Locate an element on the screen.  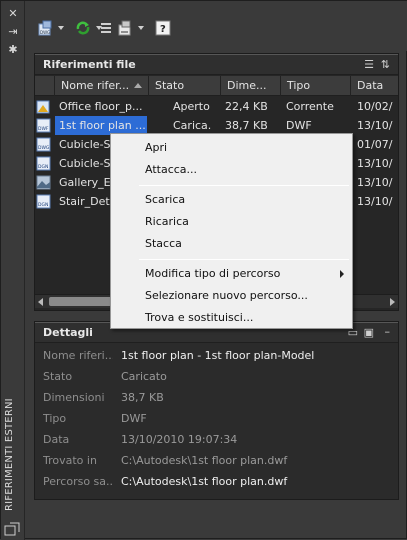
dwf-file-icon: DWF is located at coordinates (43, 125).